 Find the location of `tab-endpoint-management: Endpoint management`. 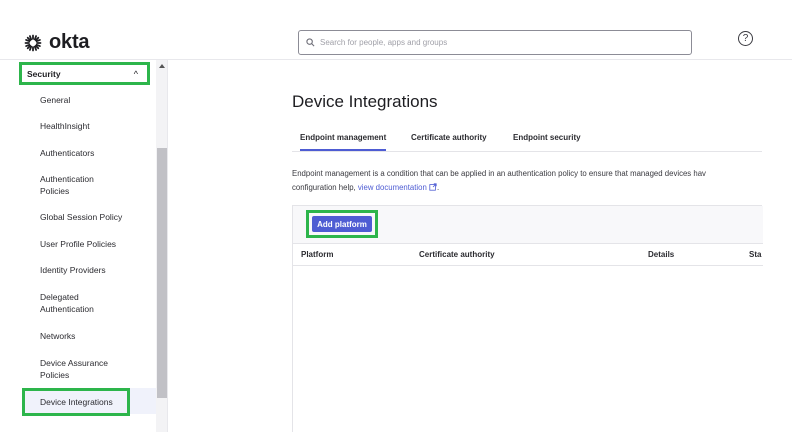

tab-endpoint-management: Endpoint management is located at coordinates (343, 142).